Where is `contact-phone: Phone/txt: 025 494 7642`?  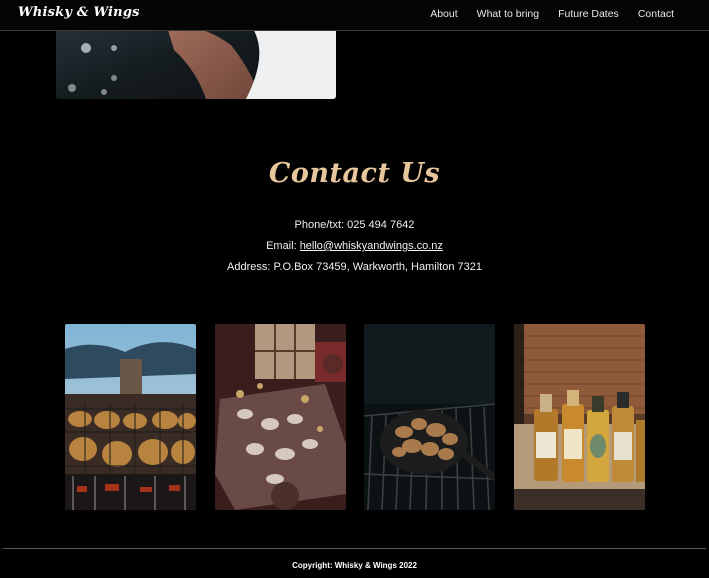
contact-phone: Phone/txt: 025 494 7642 is located at coordinates (354, 225).